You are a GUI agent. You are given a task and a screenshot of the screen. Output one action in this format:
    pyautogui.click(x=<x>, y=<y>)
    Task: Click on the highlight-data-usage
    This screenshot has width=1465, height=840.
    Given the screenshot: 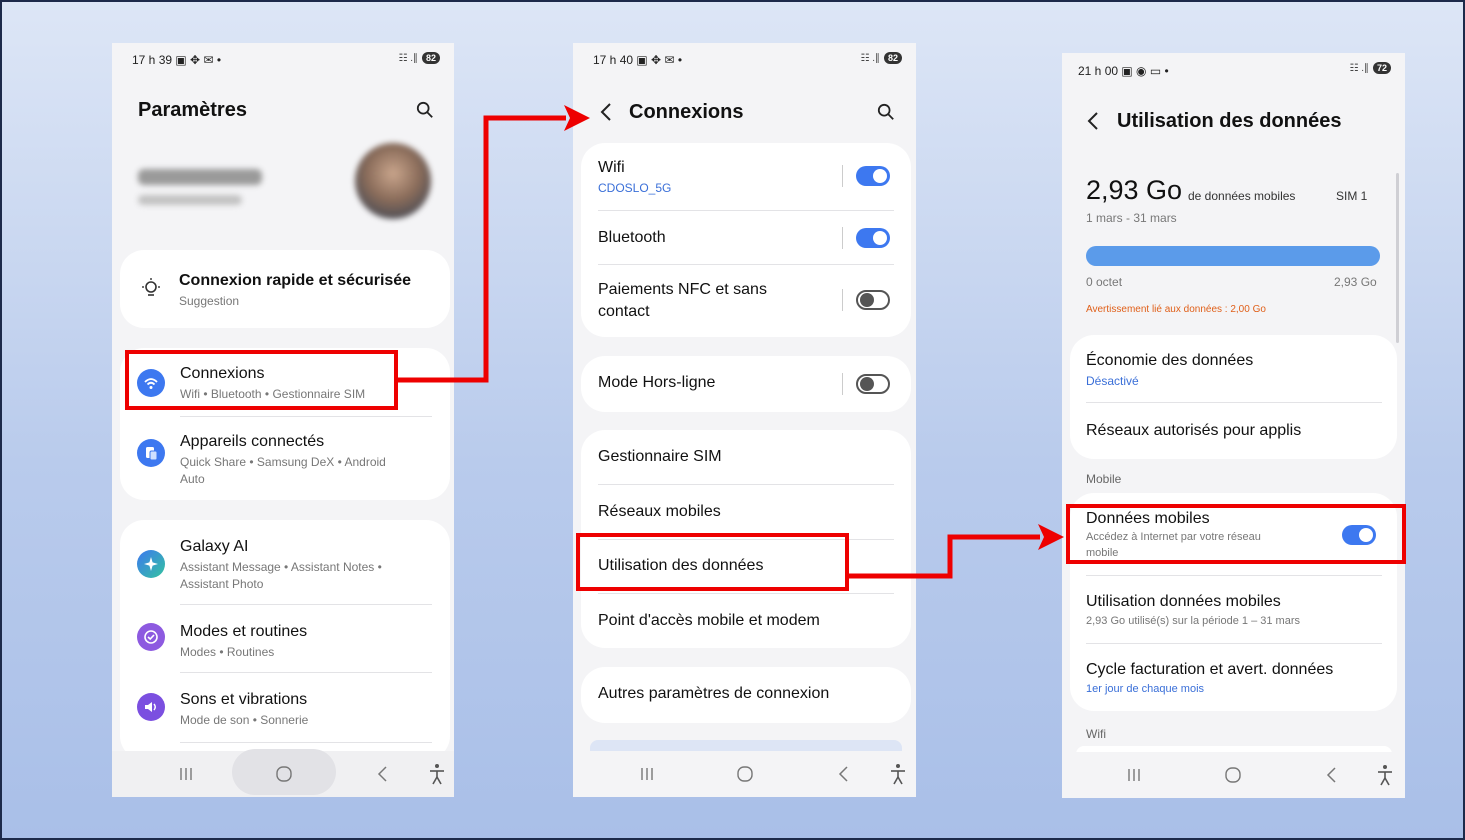 What is the action you would take?
    pyautogui.click(x=712, y=562)
    